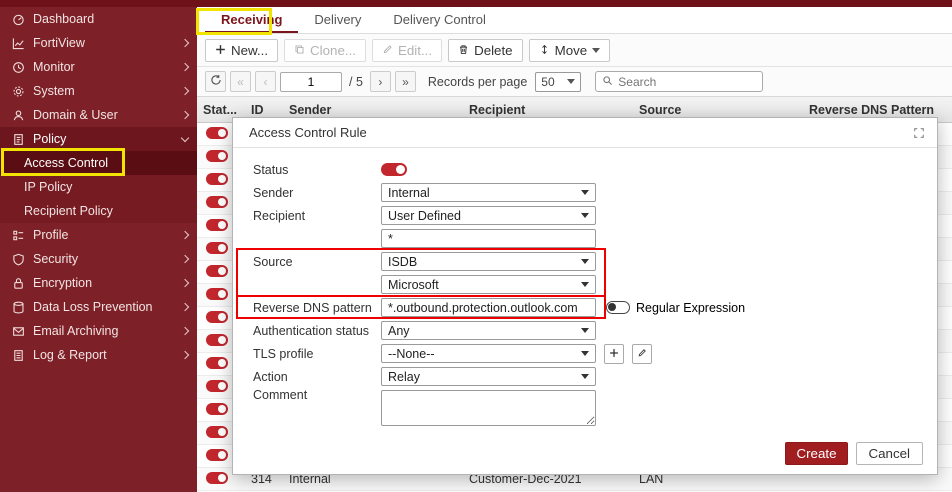 The height and width of the screenshot is (492, 952). Describe the element at coordinates (98, 139) in the screenshot. I see `sidebar-item-policy: Policy` at that location.